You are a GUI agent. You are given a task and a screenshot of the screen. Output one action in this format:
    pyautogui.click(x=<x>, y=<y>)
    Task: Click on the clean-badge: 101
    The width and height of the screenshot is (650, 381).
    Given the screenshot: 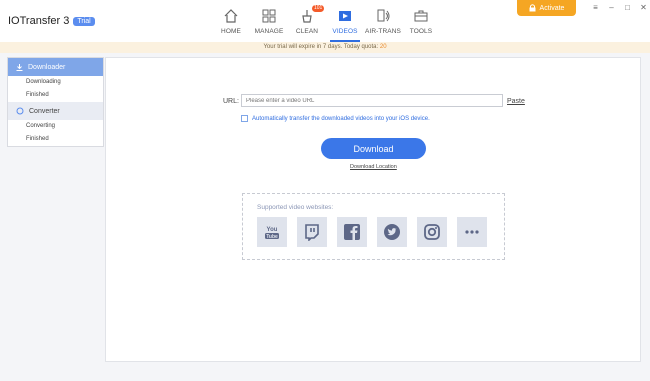 What is the action you would take?
    pyautogui.click(x=318, y=8)
    